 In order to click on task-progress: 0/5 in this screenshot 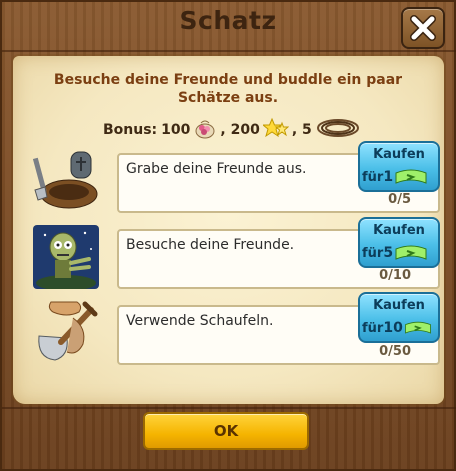, I will do `click(399, 199)`.